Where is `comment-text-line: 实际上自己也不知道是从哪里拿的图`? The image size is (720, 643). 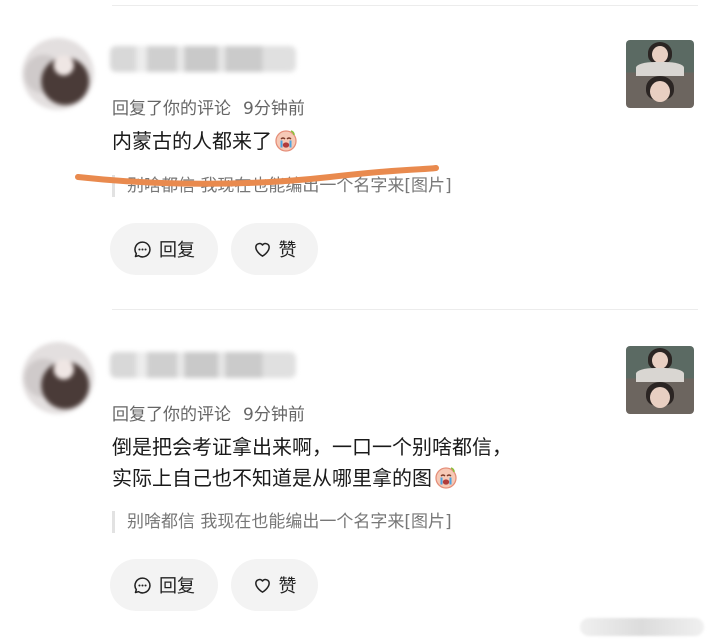 comment-text-line: 实际上自己也不知道是从哪里拿的图 is located at coordinates (272, 478).